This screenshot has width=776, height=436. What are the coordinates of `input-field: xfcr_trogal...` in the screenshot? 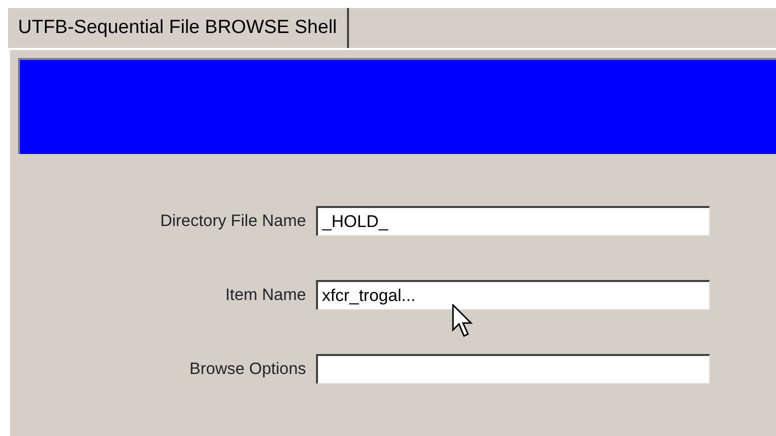 It's located at (513, 295).